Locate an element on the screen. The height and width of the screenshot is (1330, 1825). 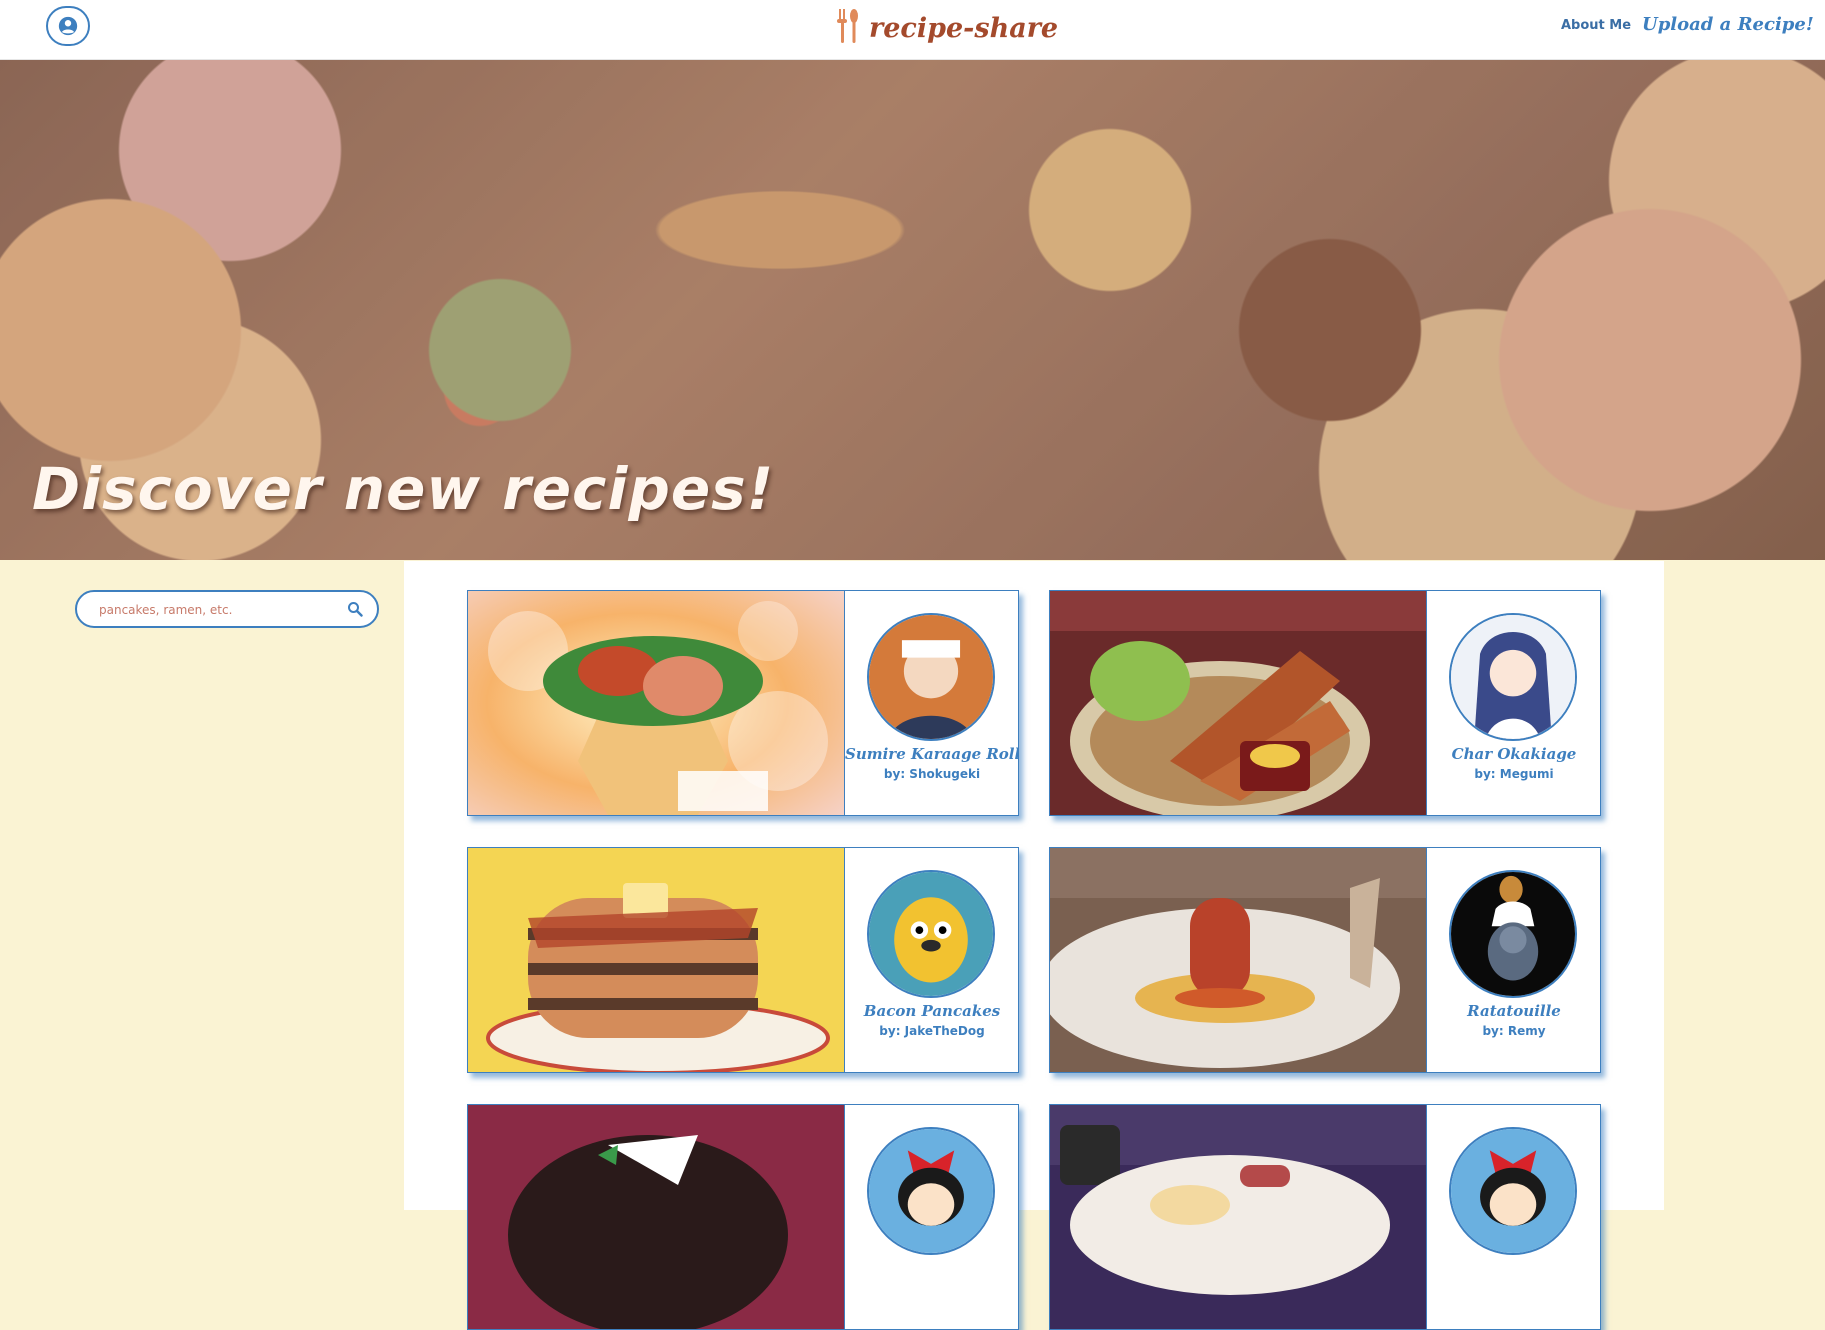
recipe-info: Ratatouille by: Remy is located at coordinates (1513, 960).